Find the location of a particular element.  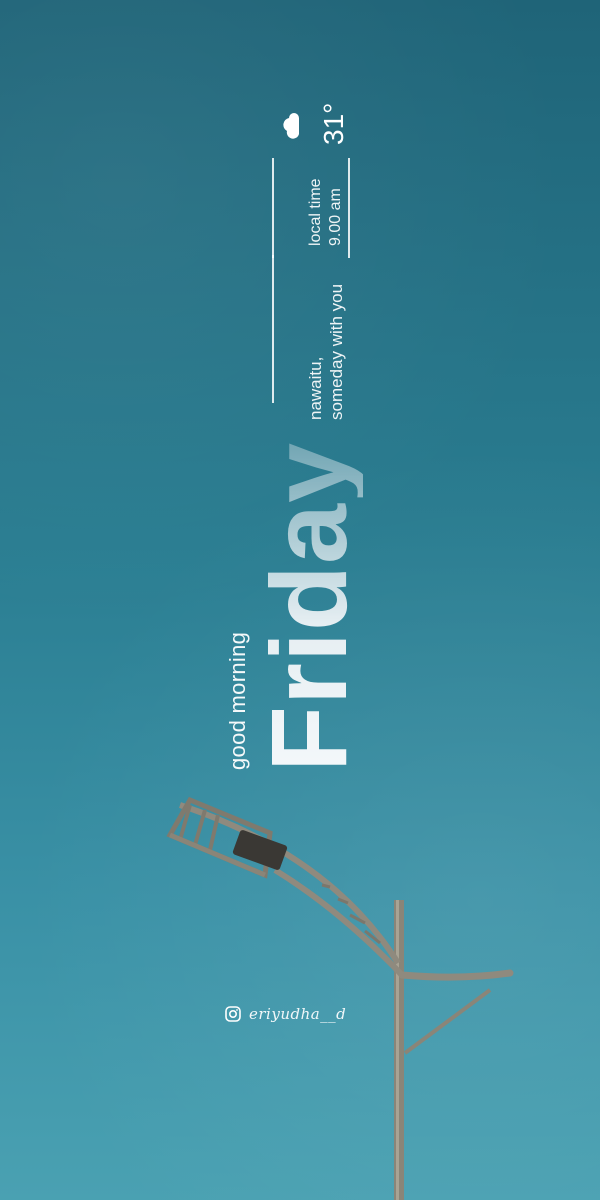

instagram-credit: eriyudha__d is located at coordinates (285, 1014).